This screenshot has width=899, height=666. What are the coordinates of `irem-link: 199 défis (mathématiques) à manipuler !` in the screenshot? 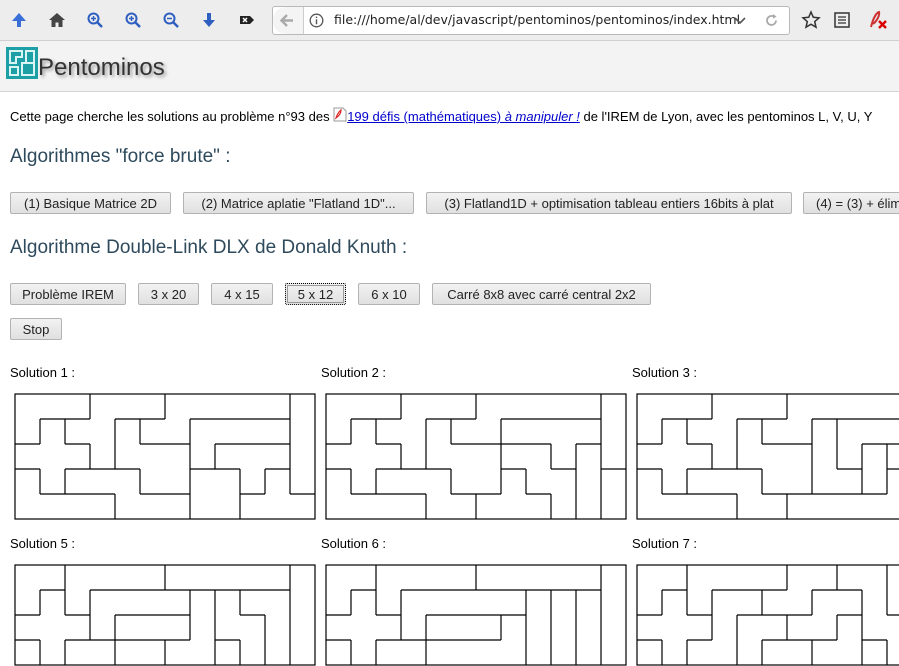 It's located at (456, 115).